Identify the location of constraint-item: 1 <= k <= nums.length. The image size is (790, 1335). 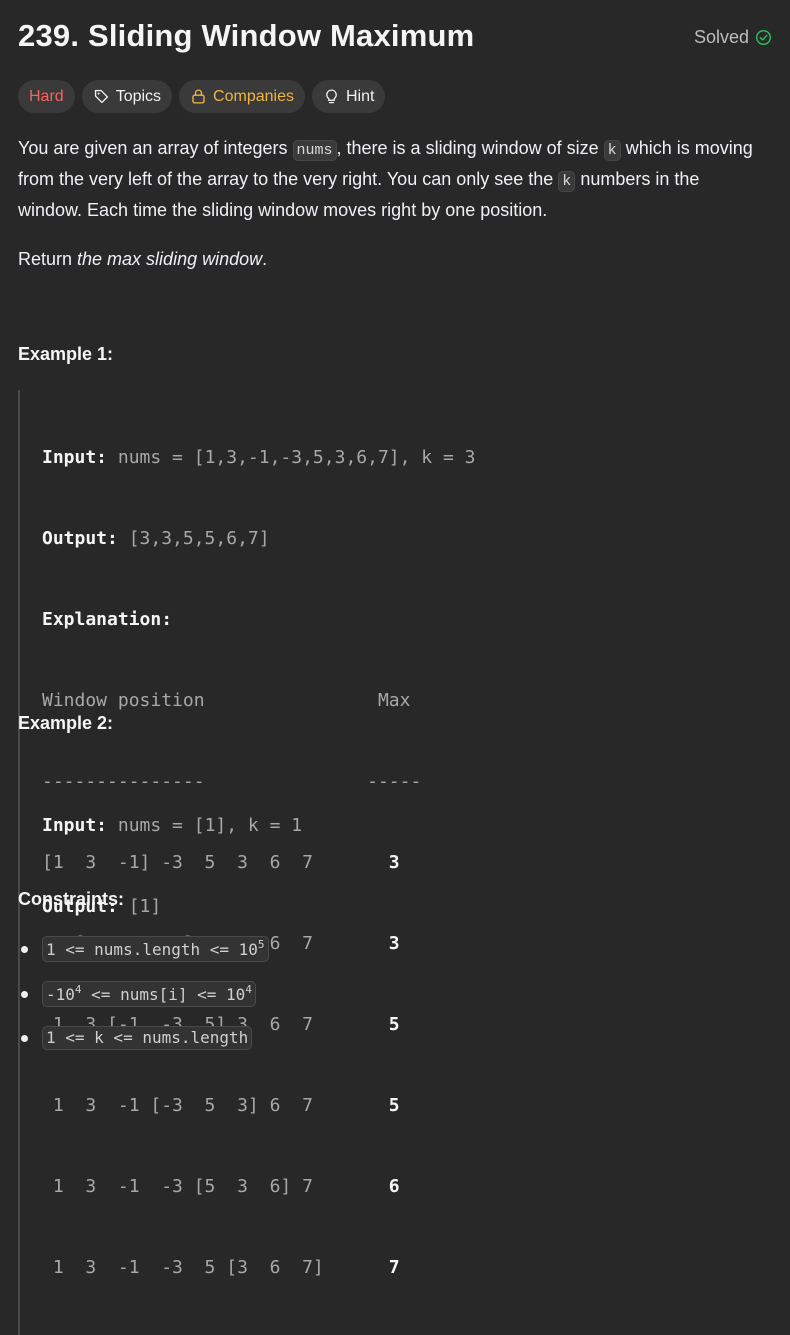
(135, 1038).